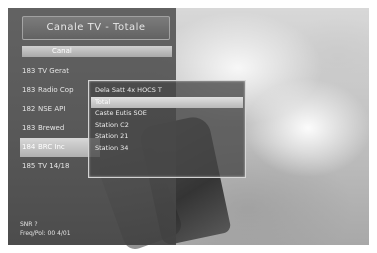 The width and height of the screenshot is (377, 253). I want to click on channel-name: NSE API, so click(52, 109).